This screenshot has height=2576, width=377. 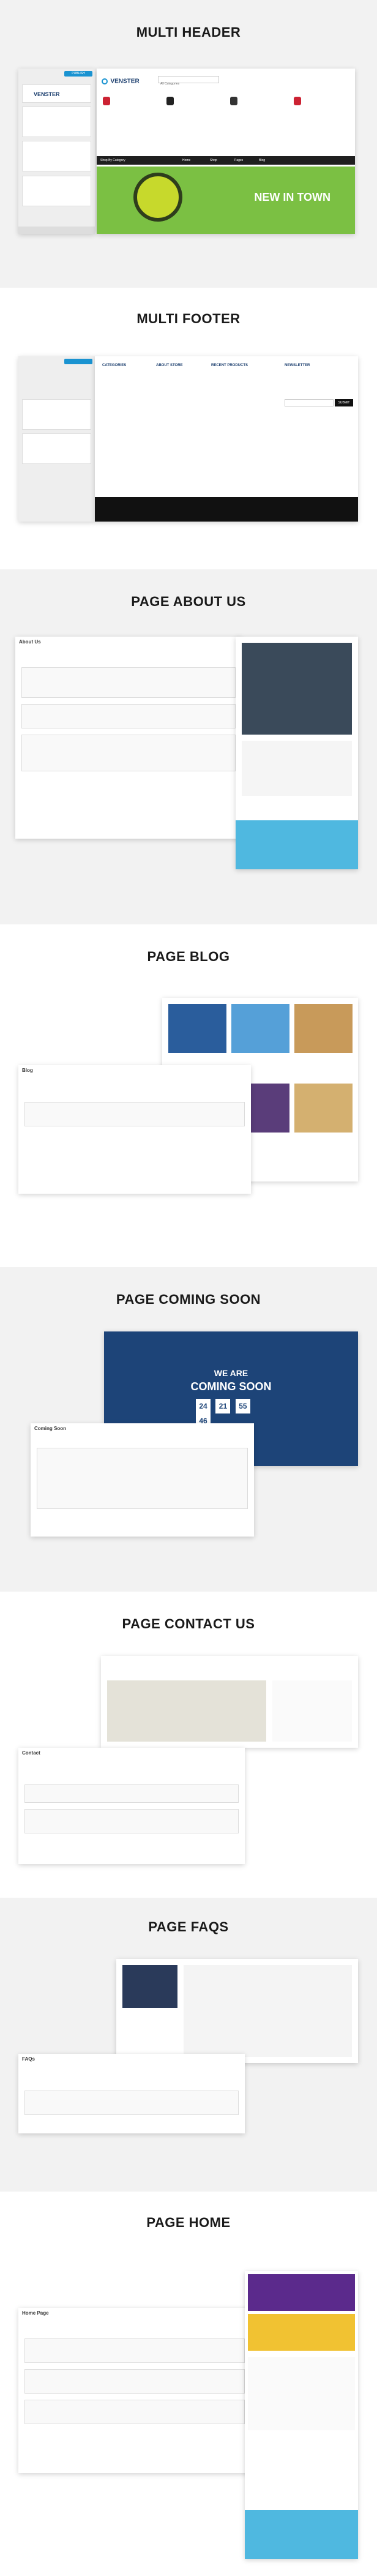 I want to click on submit-label: SUBMIT, so click(x=344, y=403).